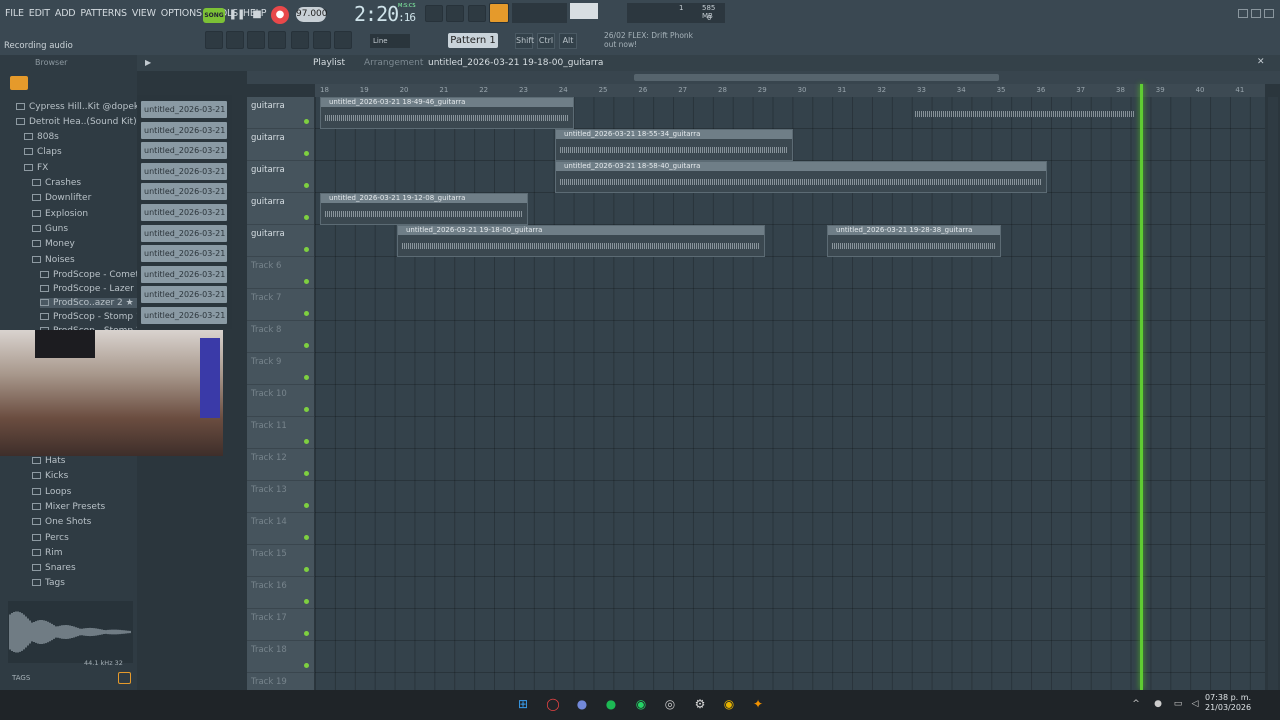 The width and height of the screenshot is (1280, 720). What do you see at coordinates (77, 122) in the screenshot?
I see `browser-item: Detroit Hea..(Sound Kit)` at bounding box center [77, 122].